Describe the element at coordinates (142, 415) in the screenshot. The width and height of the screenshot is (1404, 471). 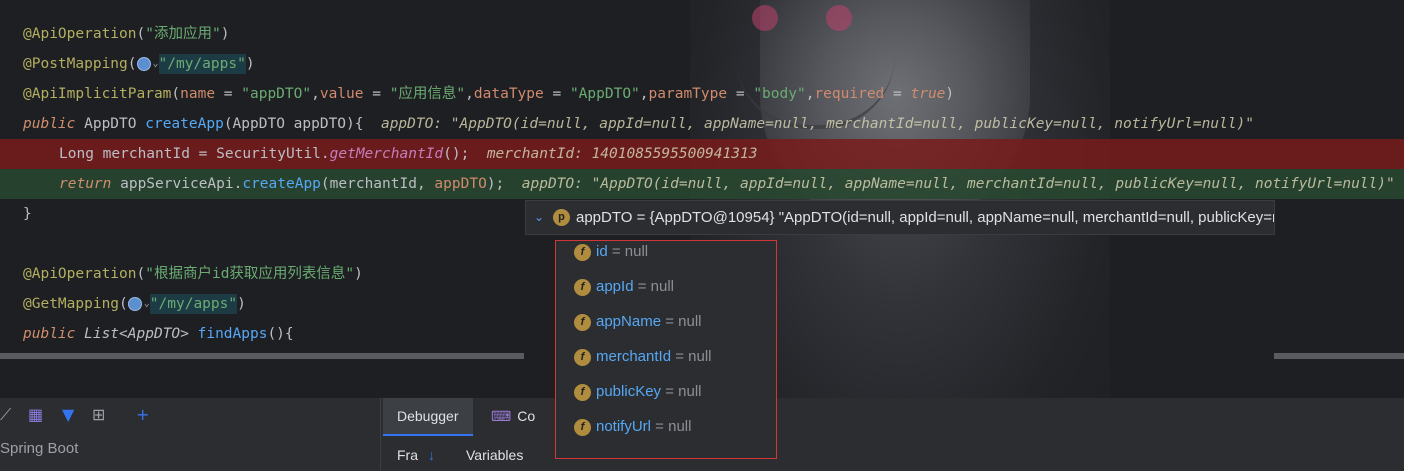
I see `plus-icon: +` at that location.